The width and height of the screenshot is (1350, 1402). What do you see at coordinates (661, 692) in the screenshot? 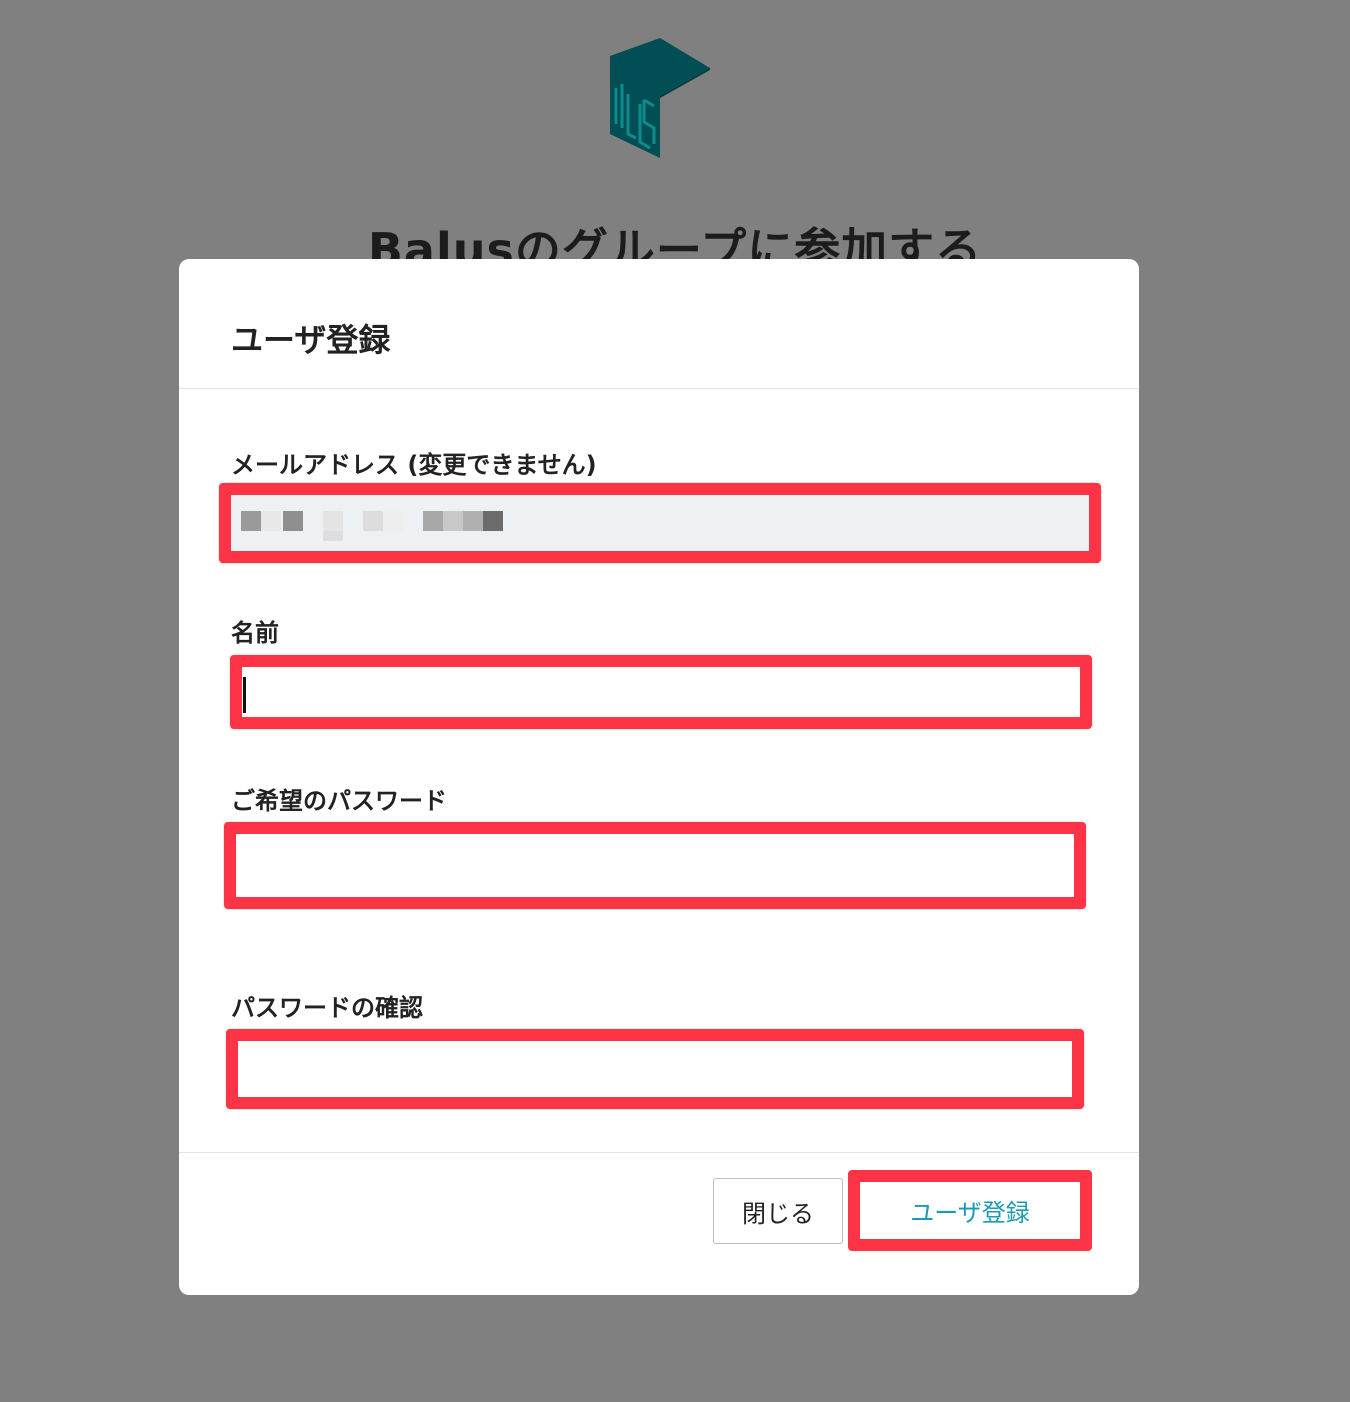
I see `name-input` at bounding box center [661, 692].